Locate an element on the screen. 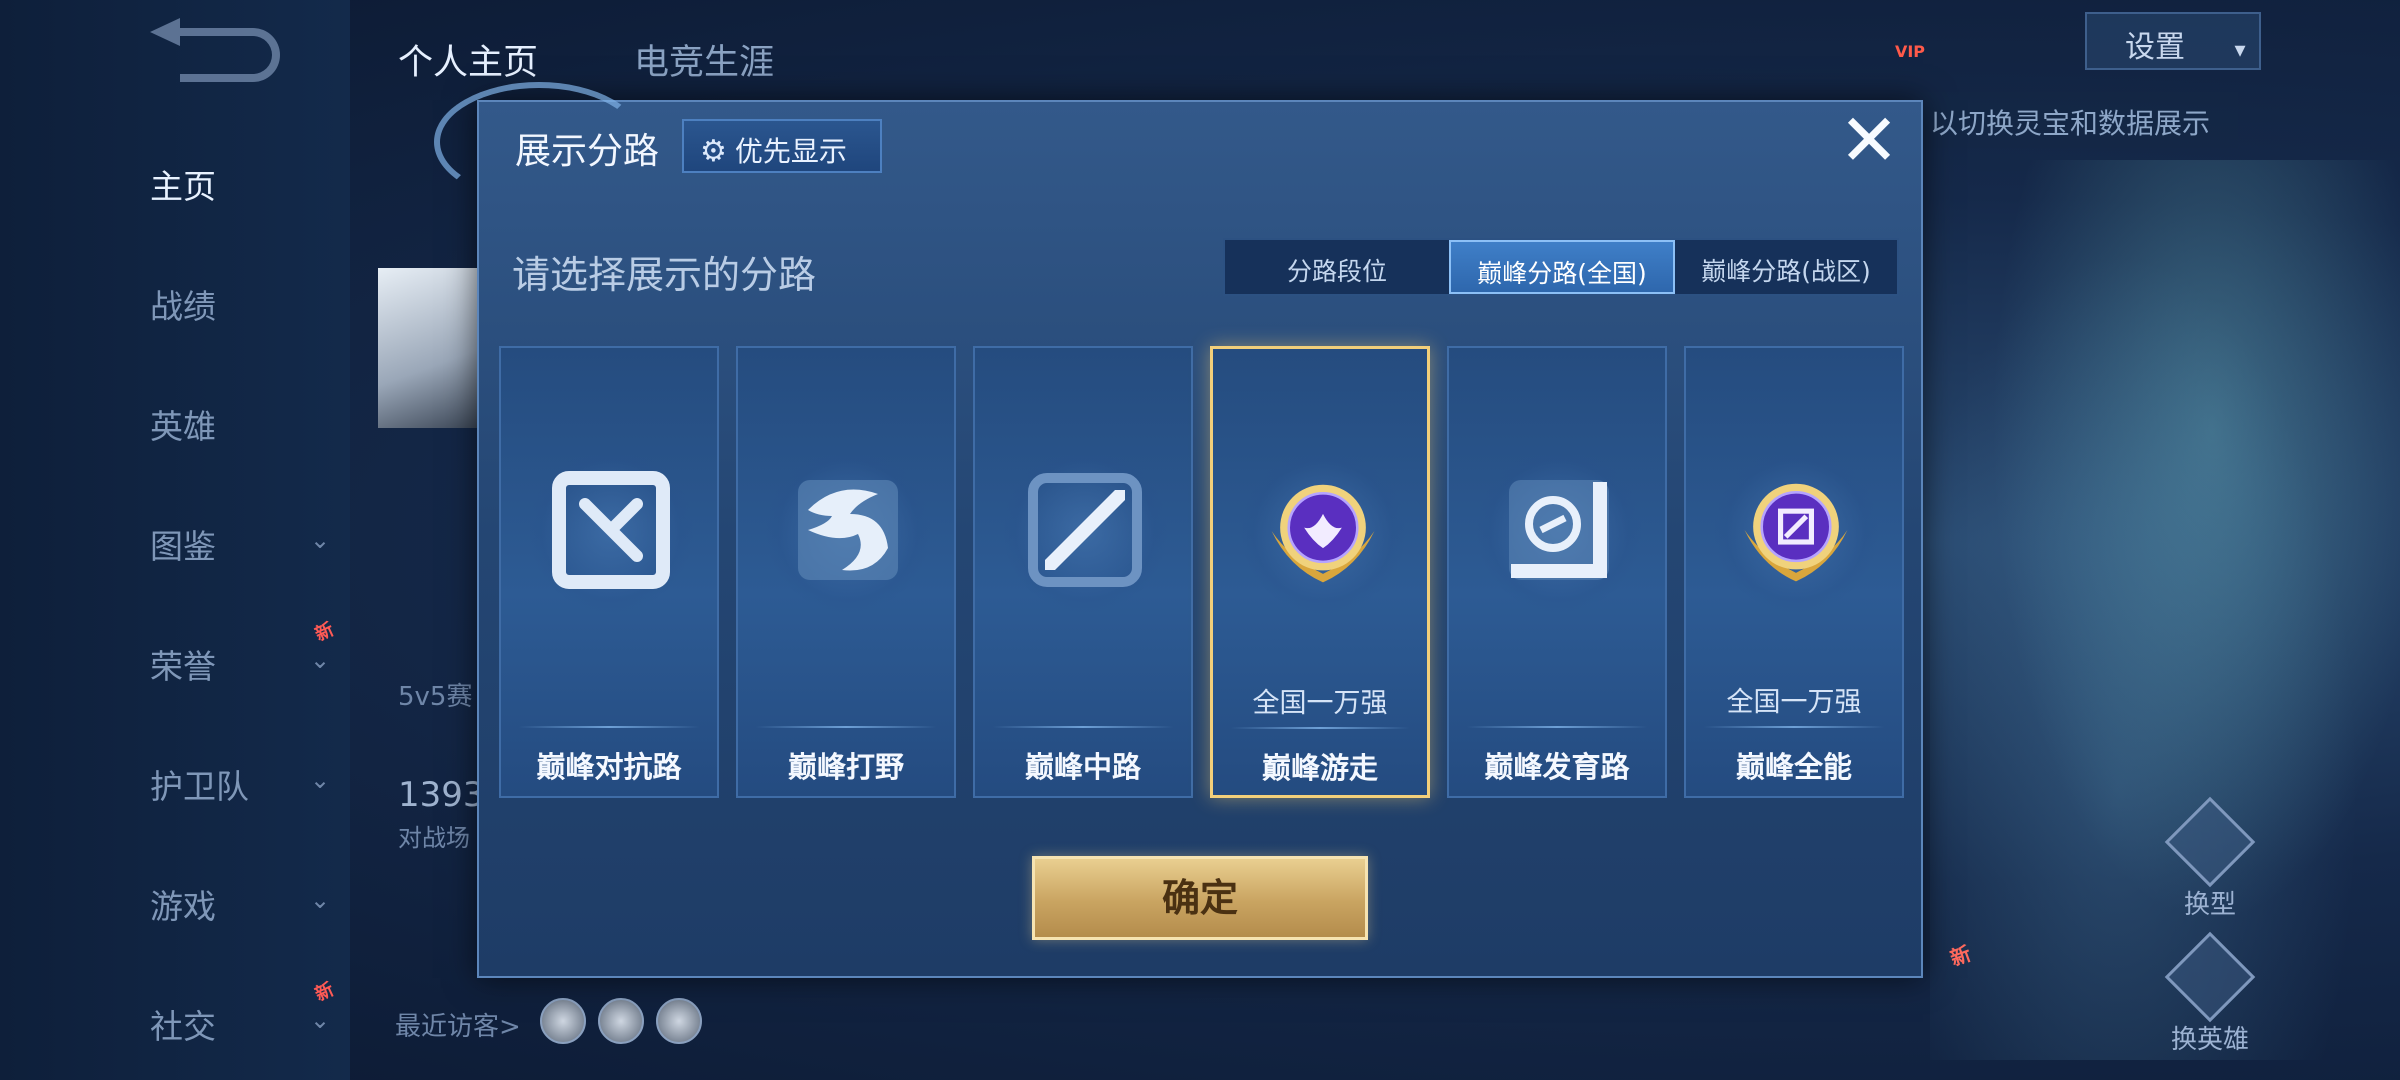  sidebar-item-label: 图鉴 is located at coordinates (183, 546).